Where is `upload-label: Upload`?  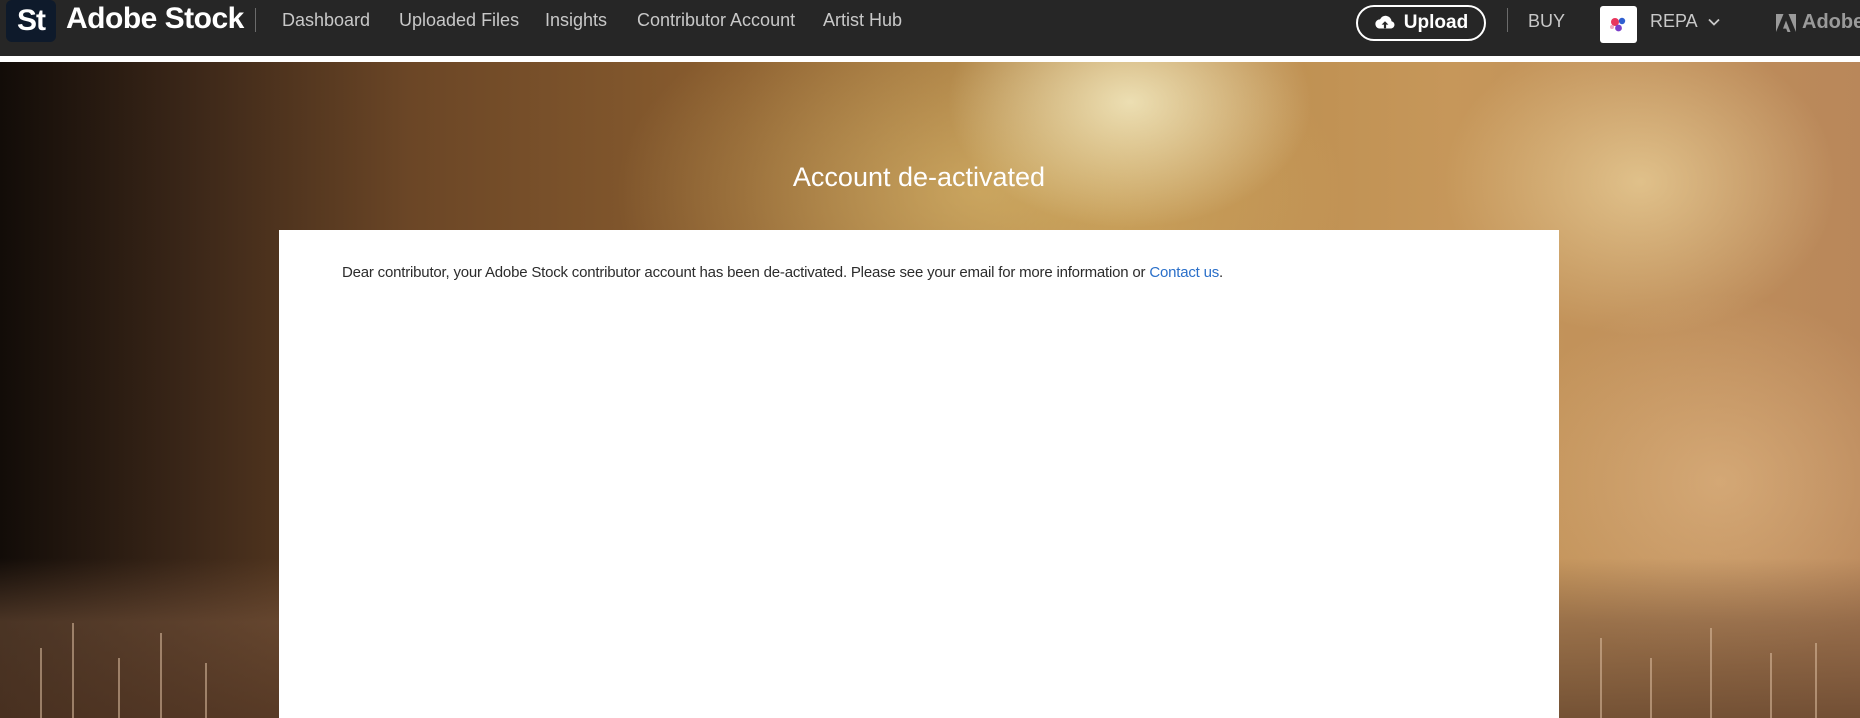
upload-label: Upload is located at coordinates (1436, 22).